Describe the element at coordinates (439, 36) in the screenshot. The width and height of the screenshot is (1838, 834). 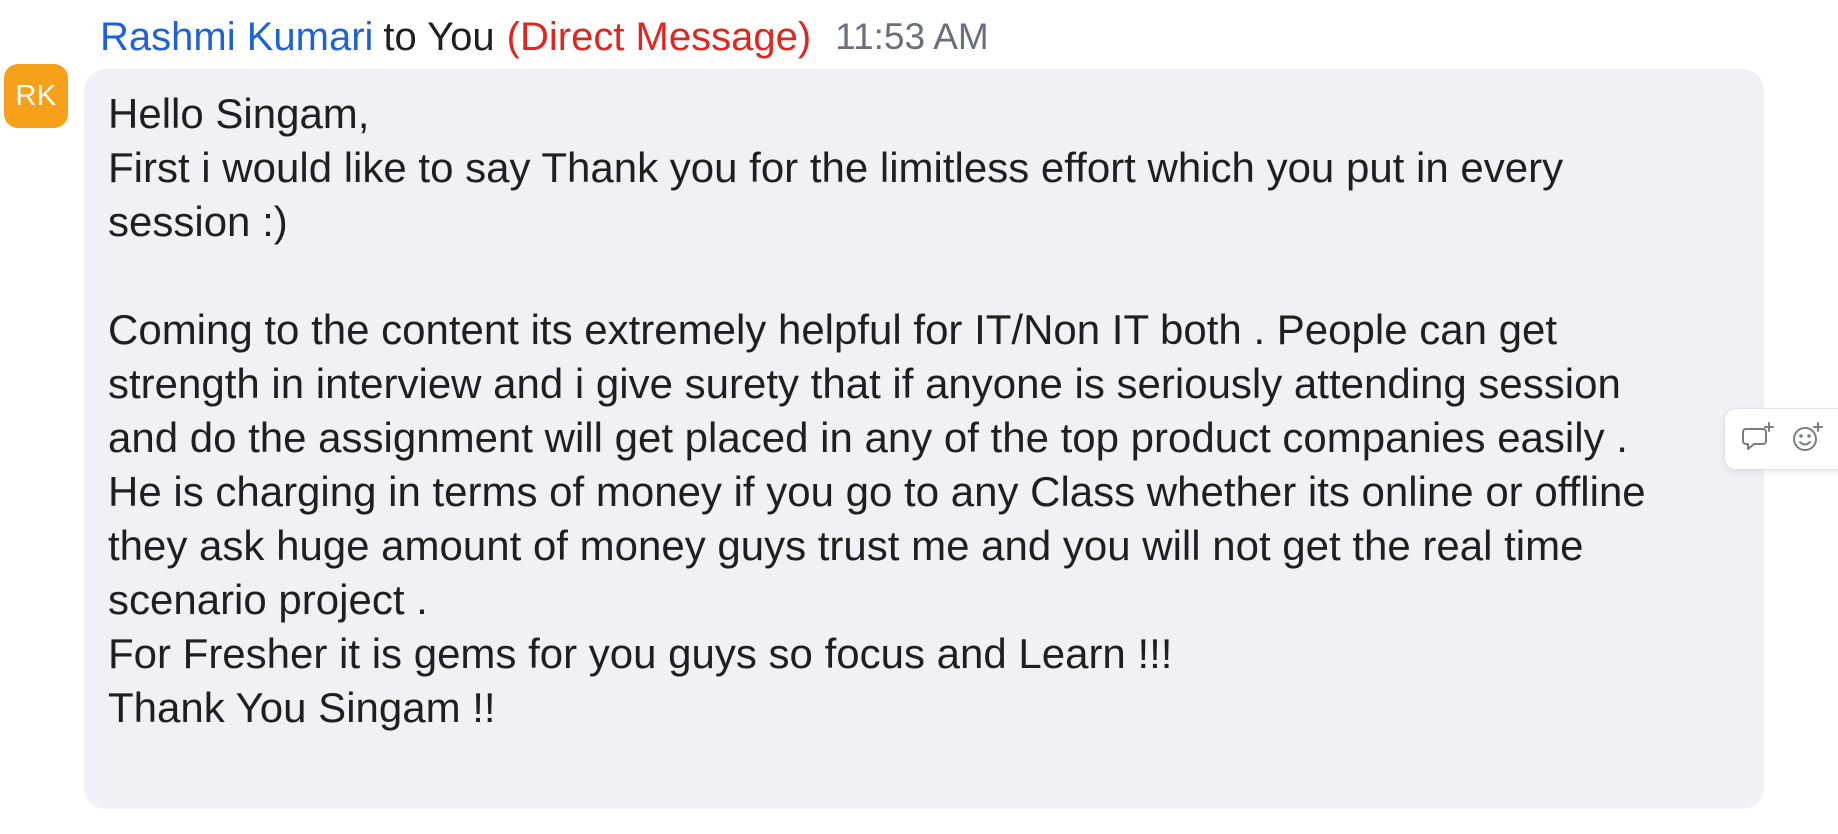
I see `recipient-label: to You` at that location.